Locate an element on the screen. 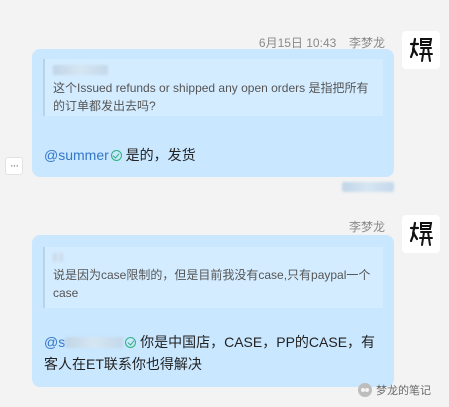  mention-link: @s is located at coordinates (54, 342).